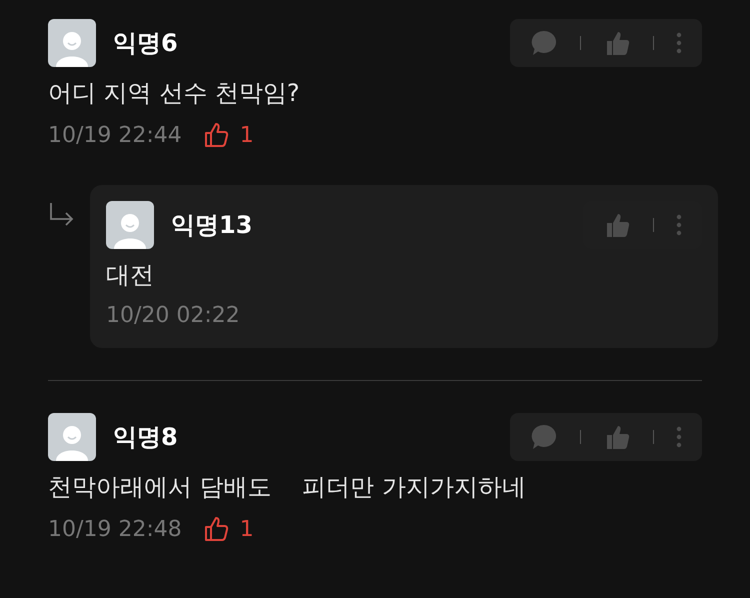 The width and height of the screenshot is (750, 598). What do you see at coordinates (146, 43) in the screenshot?
I see `author-name: 익명6` at bounding box center [146, 43].